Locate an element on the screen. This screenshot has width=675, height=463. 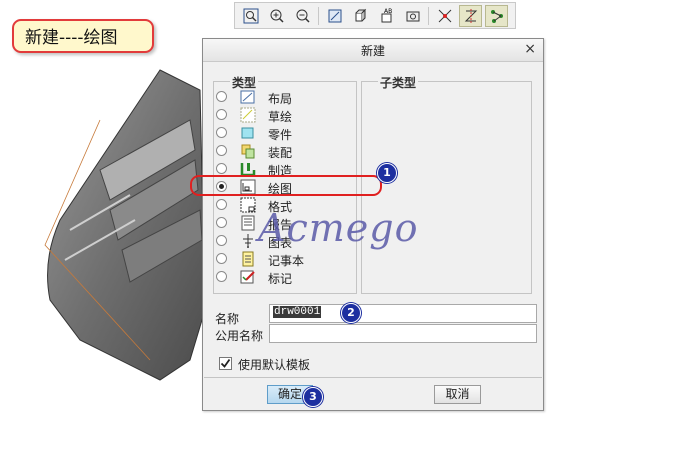
checkmark-icon is located at coordinates (225, 363).